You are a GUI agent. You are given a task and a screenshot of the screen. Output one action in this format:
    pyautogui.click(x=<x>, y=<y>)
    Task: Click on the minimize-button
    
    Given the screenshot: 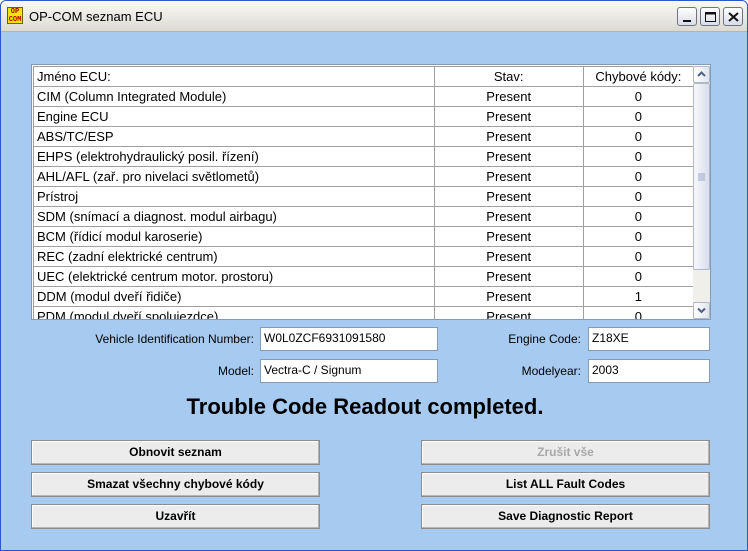 What is the action you would take?
    pyautogui.click(x=687, y=16)
    